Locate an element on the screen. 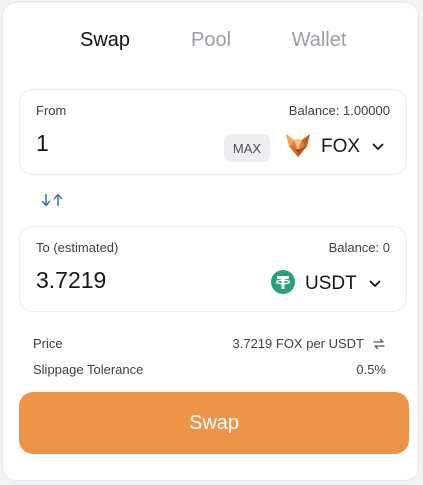  slippage-label: Slippage Tolerance is located at coordinates (88, 369).